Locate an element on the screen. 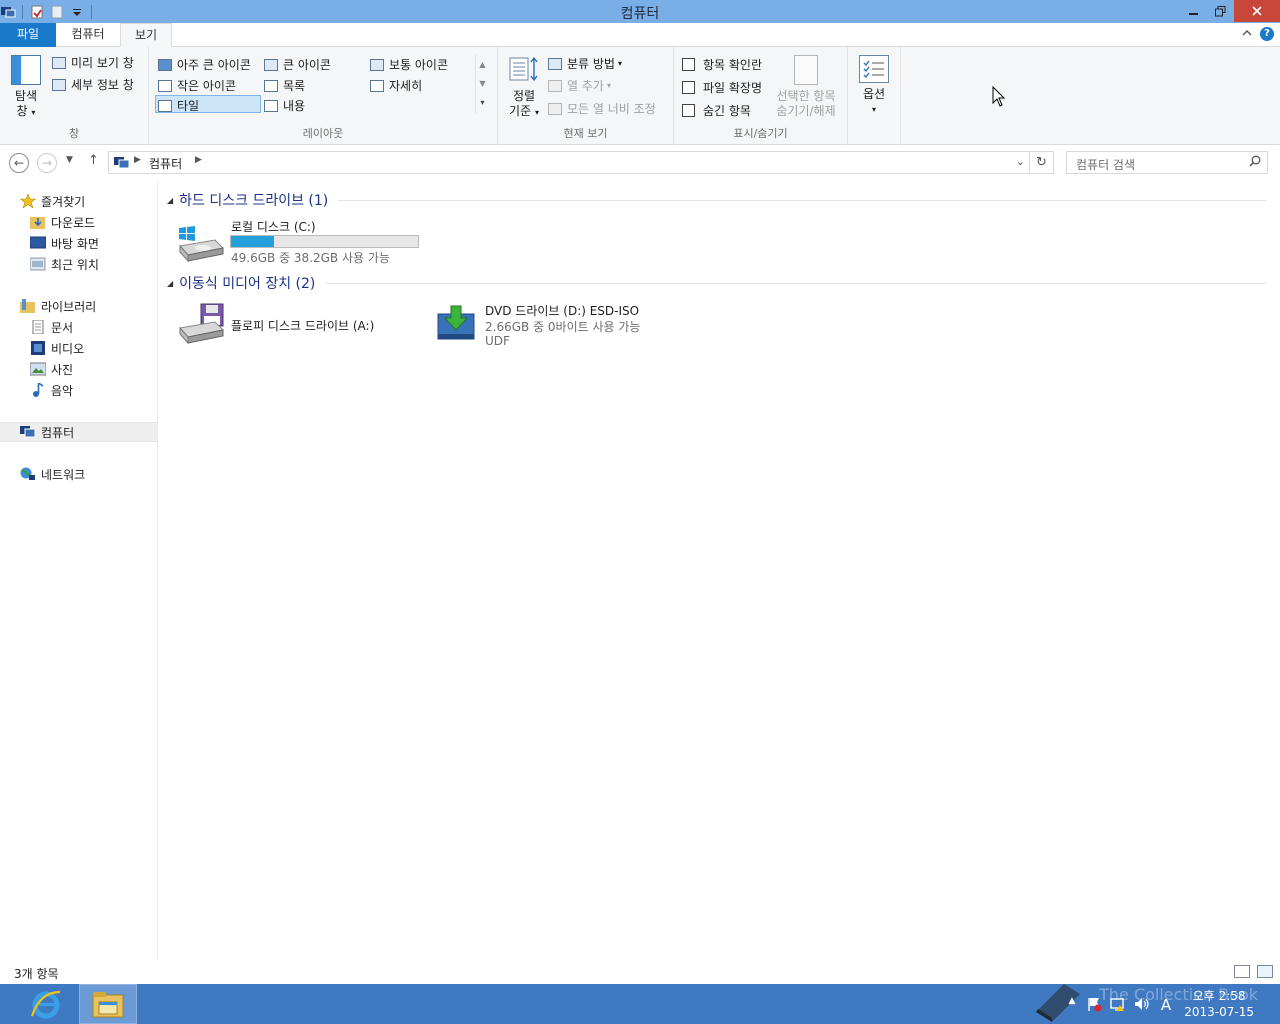 The width and height of the screenshot is (1280, 1024). add-columns-button: 열 추가 ▾ is located at coordinates (579, 85).